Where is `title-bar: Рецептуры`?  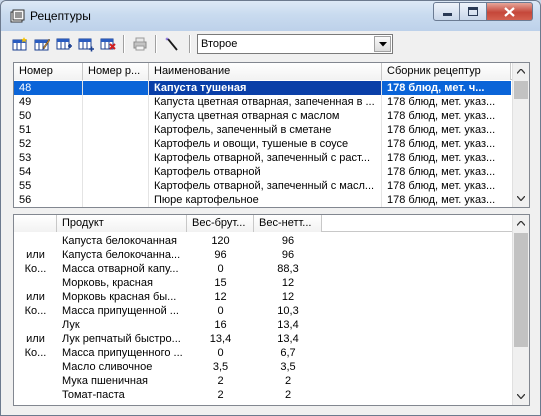
title-bar: Рецептуры is located at coordinates (270, 16).